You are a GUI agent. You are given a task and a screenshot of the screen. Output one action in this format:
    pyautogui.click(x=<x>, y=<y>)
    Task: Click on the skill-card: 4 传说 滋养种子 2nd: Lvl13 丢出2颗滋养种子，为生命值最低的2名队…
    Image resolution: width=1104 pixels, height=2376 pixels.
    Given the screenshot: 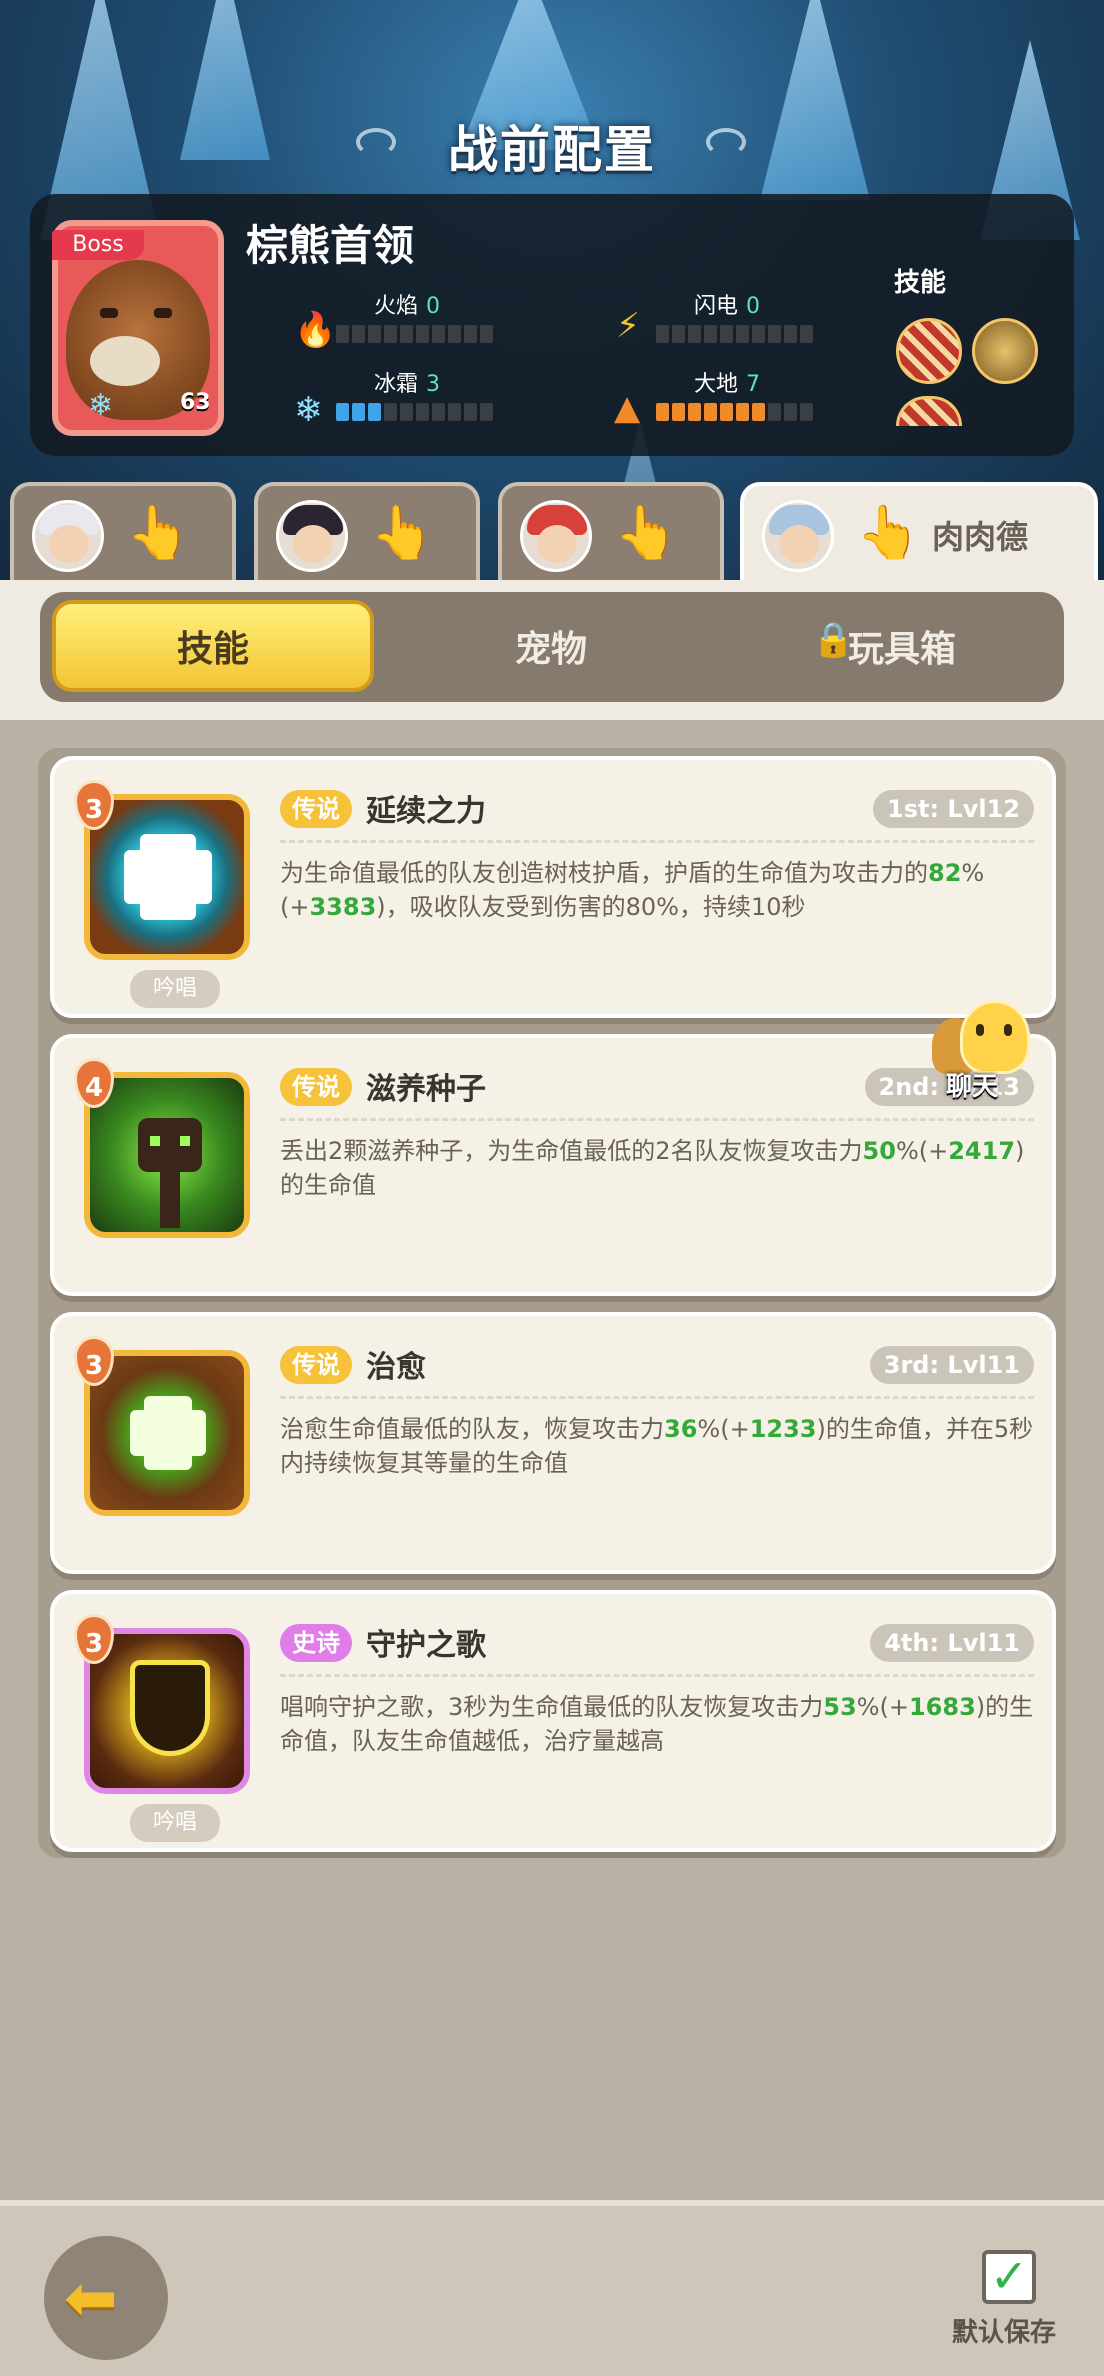 What is the action you would take?
    pyautogui.click(x=553, y=1165)
    